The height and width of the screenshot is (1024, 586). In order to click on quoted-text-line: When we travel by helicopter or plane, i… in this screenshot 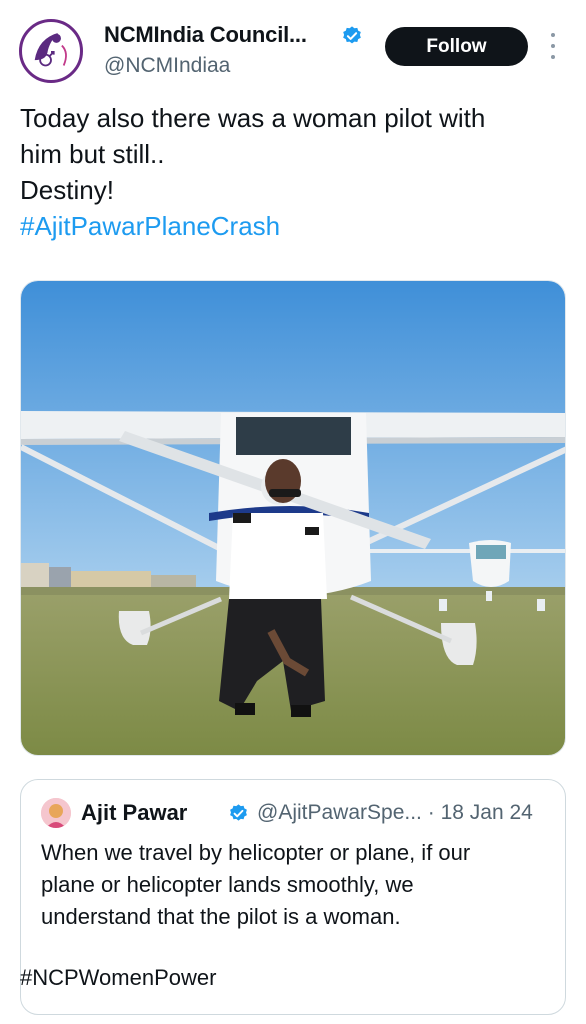, I will do `click(256, 852)`.